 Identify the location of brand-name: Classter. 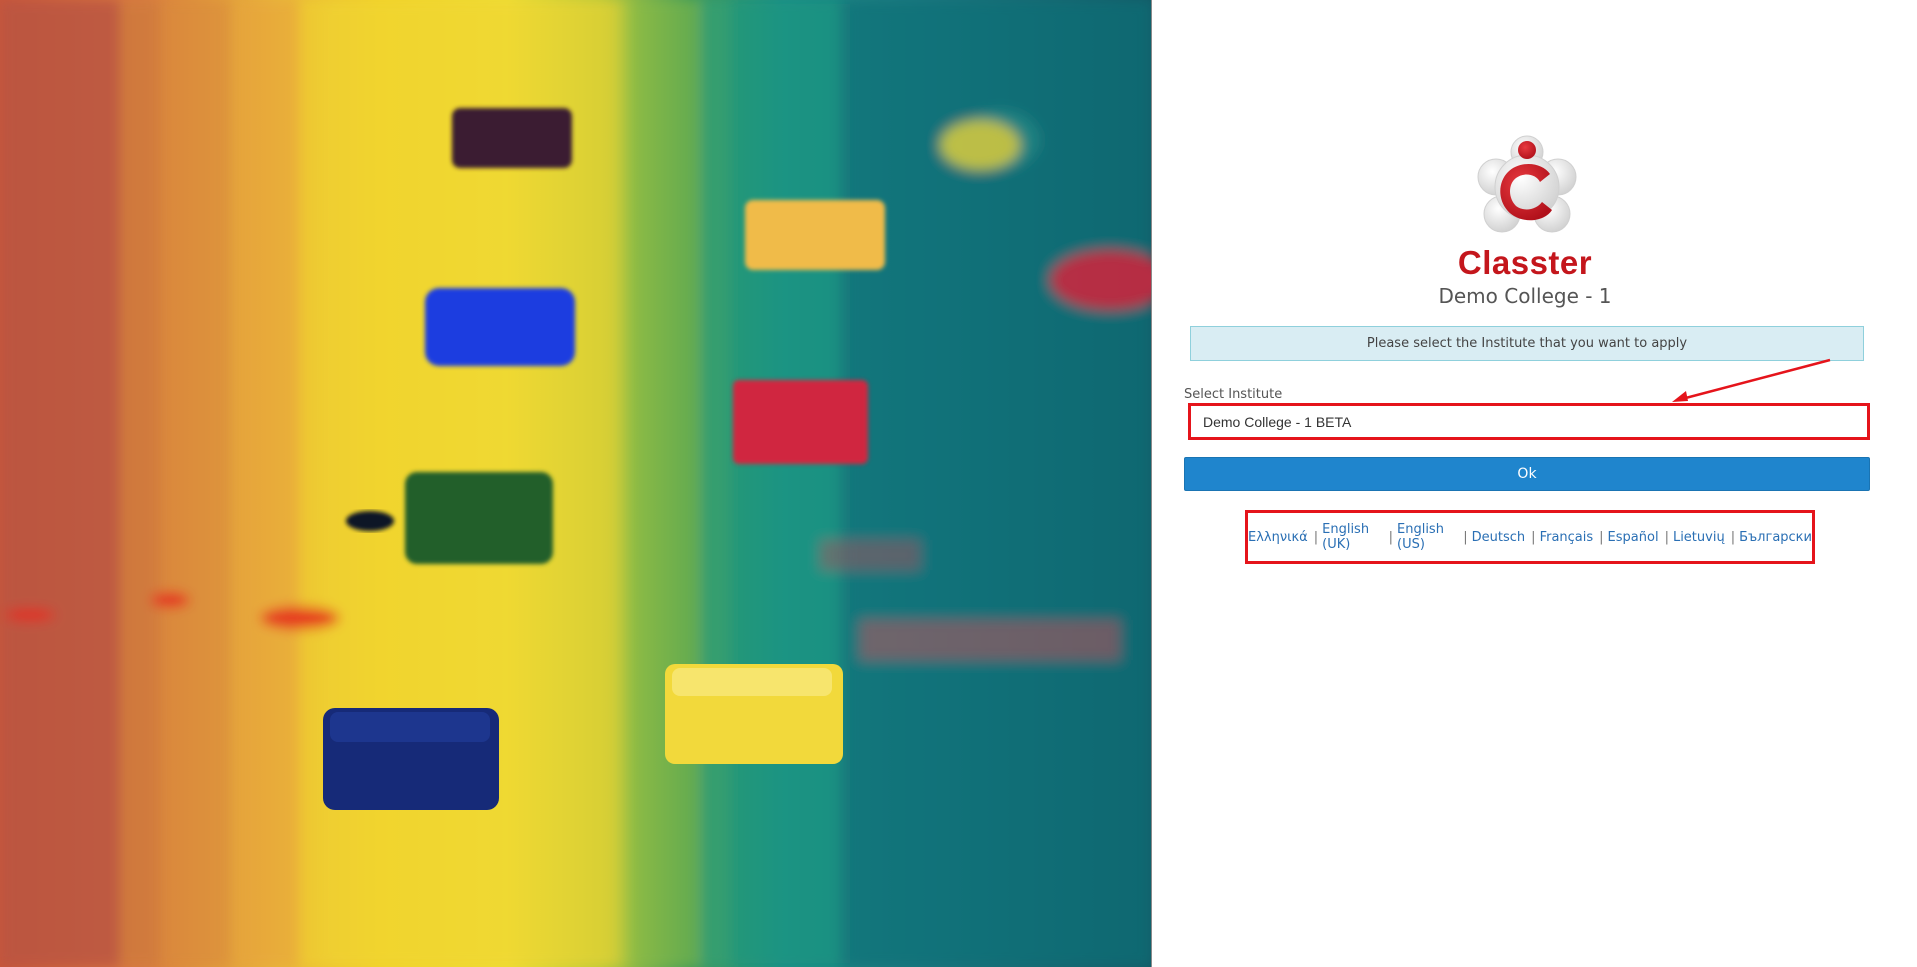
(1525, 262).